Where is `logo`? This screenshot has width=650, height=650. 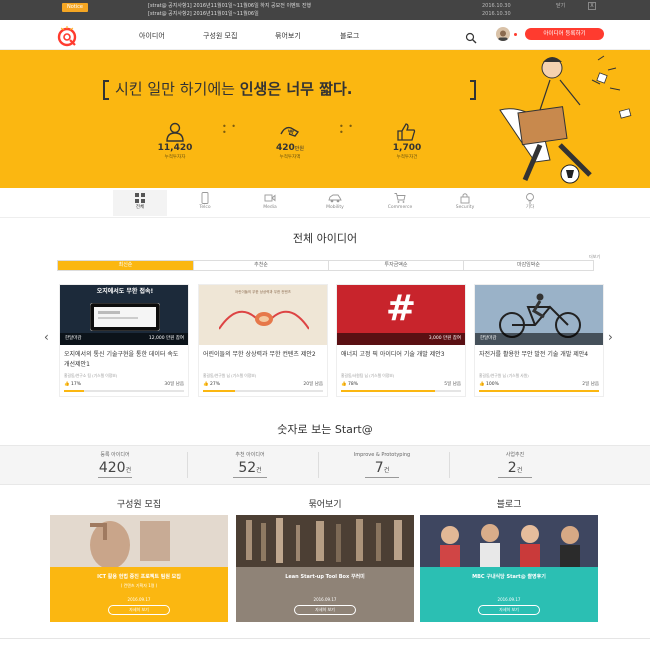 logo is located at coordinates (67, 36).